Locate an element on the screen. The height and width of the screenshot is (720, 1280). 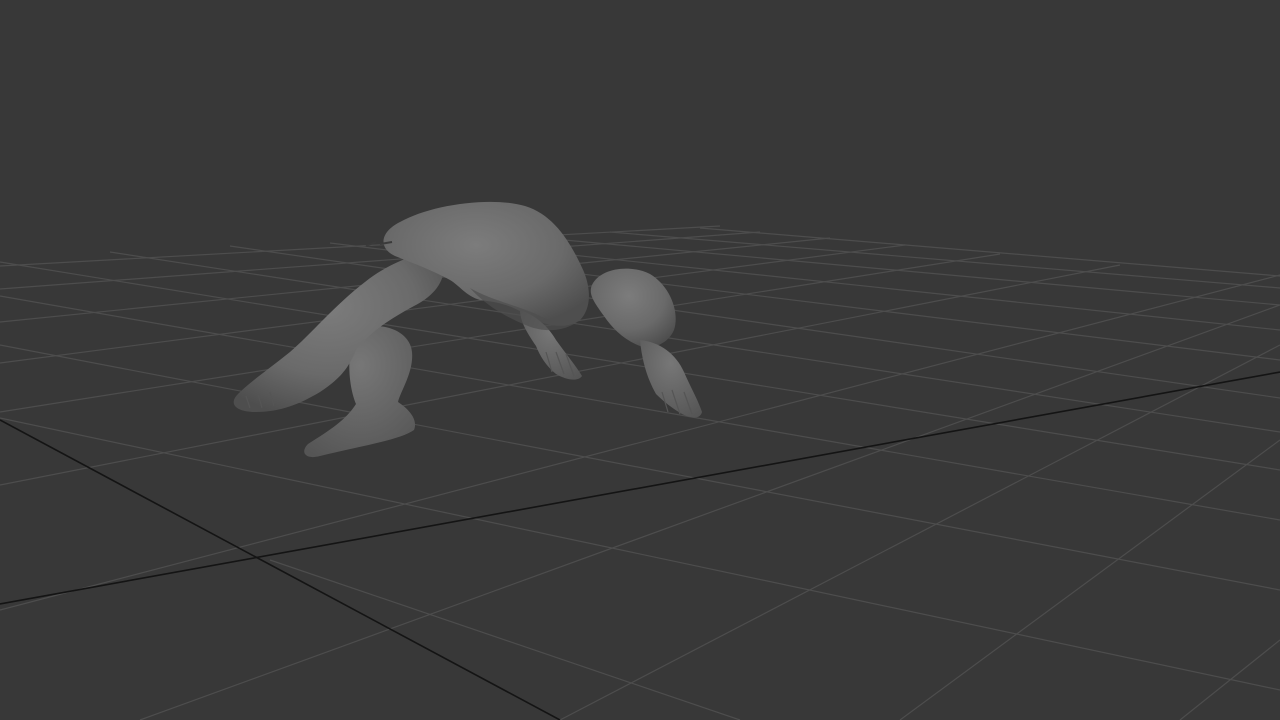
model-front-leg is located at coordinates (338, 331).